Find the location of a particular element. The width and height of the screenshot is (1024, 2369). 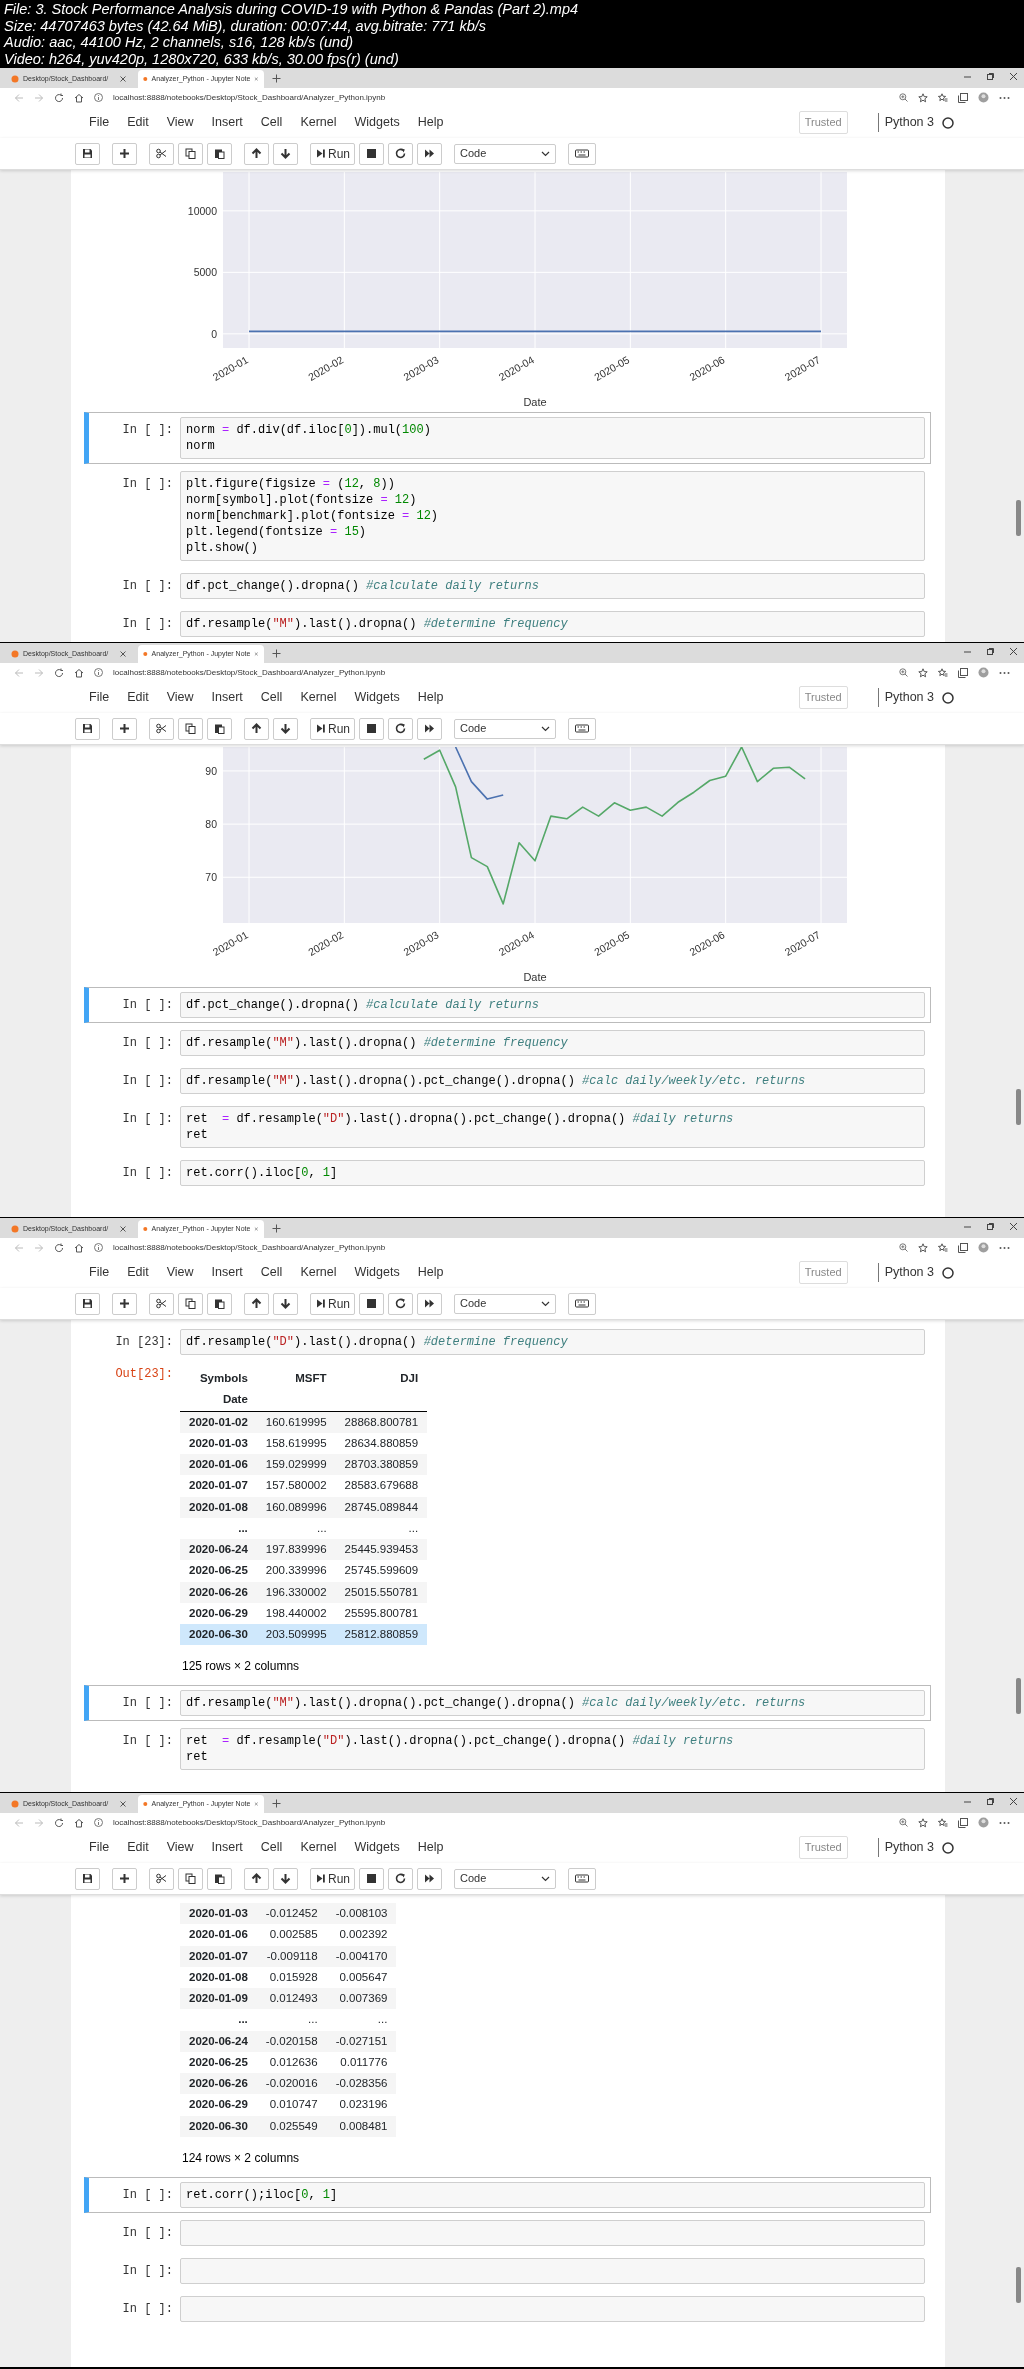

code-input: df.resample("M").last().dropna().pct_change().dropna() #calc daily/weekly/etc. returns is located at coordinates (552, 1703).